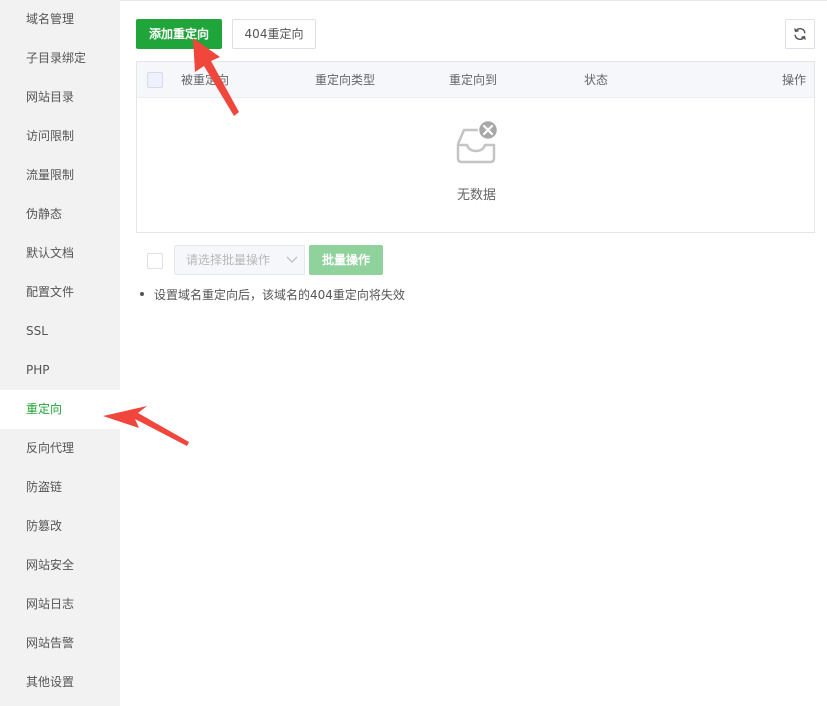  Describe the element at coordinates (60, 19) in the screenshot. I see `sidebar-item-domain: 域名管理` at that location.